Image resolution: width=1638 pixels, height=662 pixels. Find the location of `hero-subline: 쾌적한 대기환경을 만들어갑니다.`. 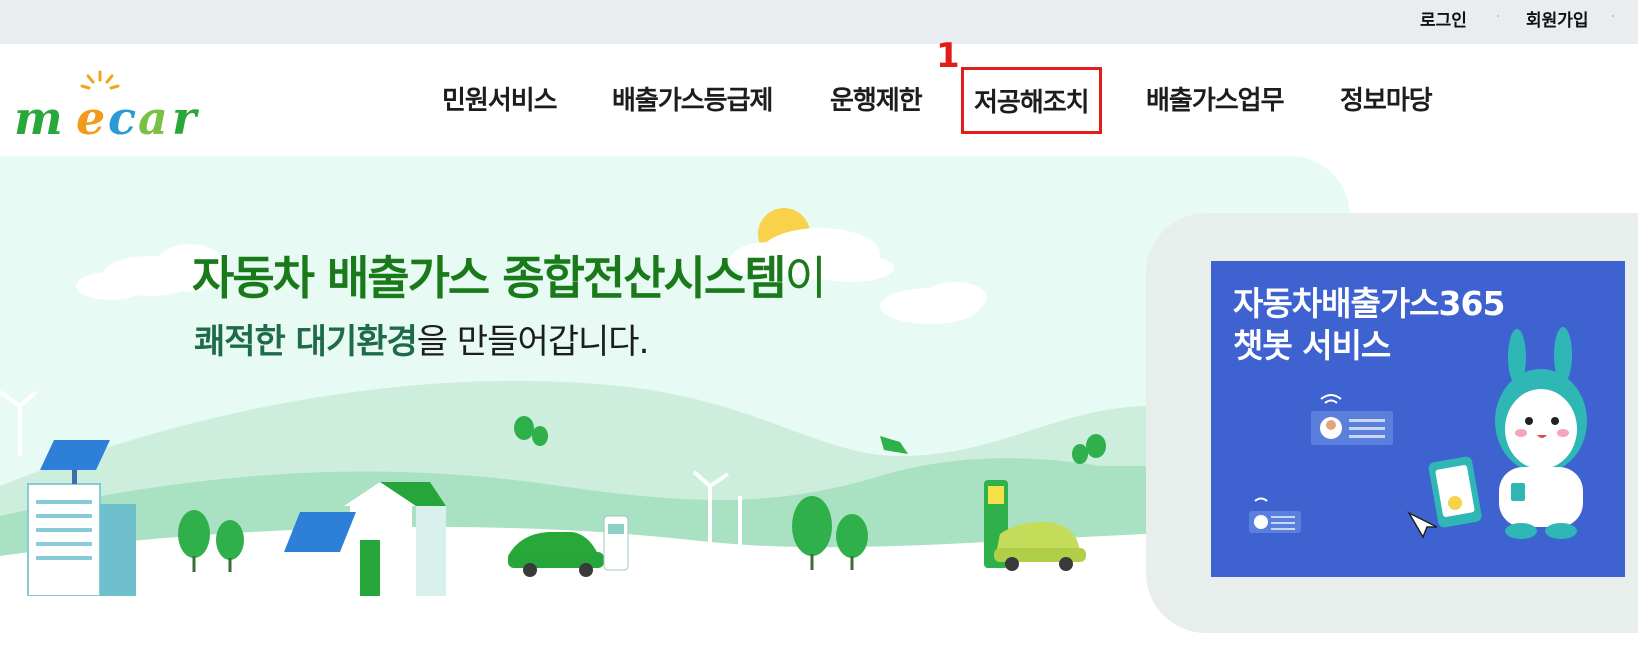

hero-subline: 쾌적한 대기환경을 만들어갑니다. is located at coordinates (422, 338).